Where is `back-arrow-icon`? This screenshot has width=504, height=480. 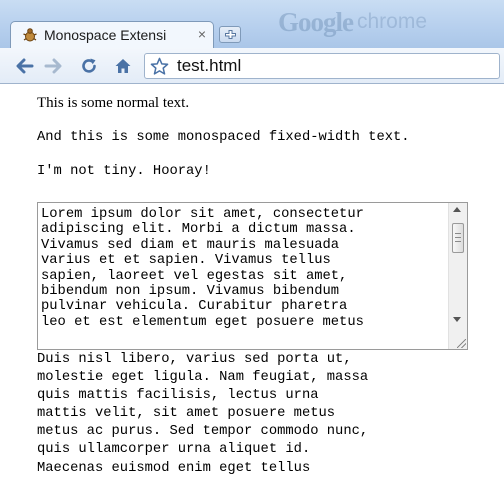
back-arrow-icon is located at coordinates (25, 66).